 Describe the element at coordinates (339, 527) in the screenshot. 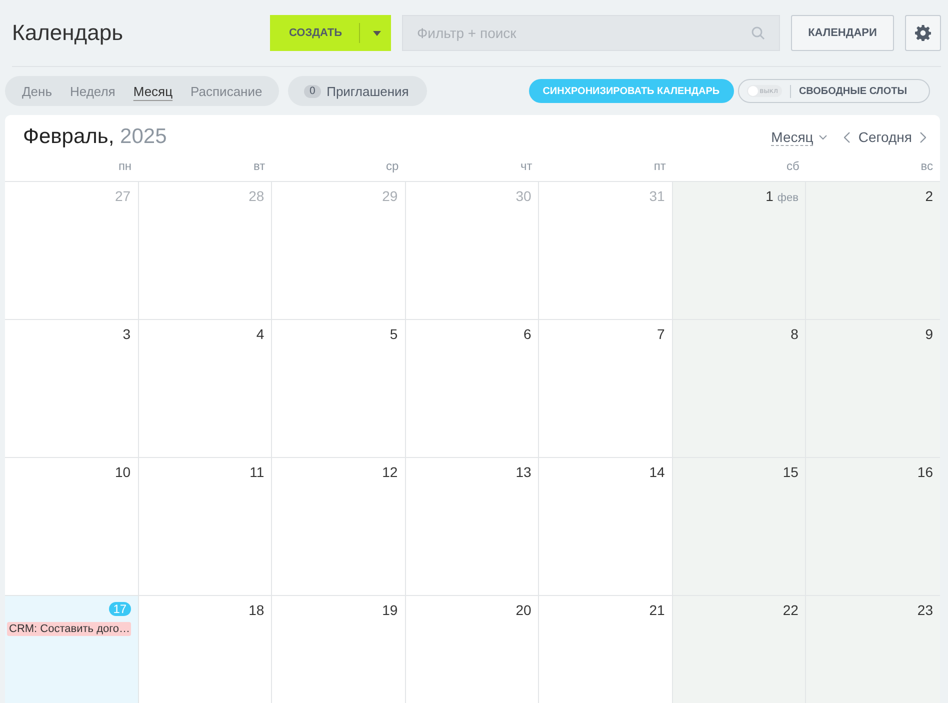

I see `day-cell: 12` at that location.